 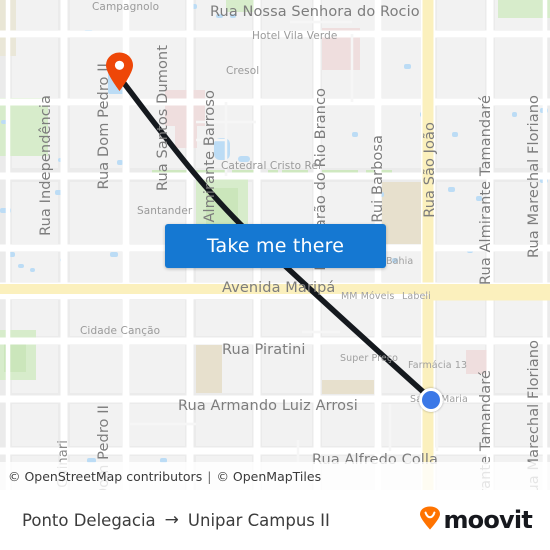 I want to click on take-me-there-button: Take me there, so click(x=275, y=246).